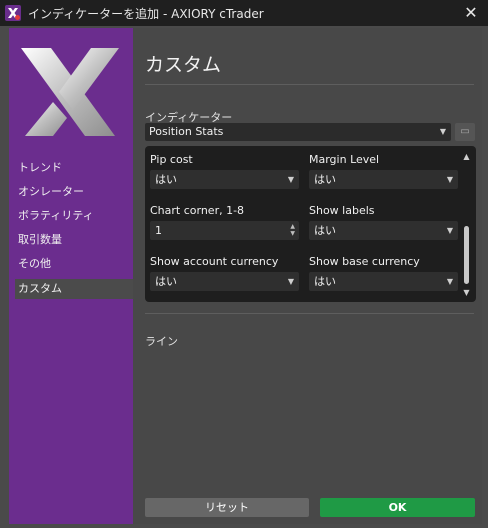  I want to click on sidebar-item-volatility: ボラティリティ, so click(79, 216).